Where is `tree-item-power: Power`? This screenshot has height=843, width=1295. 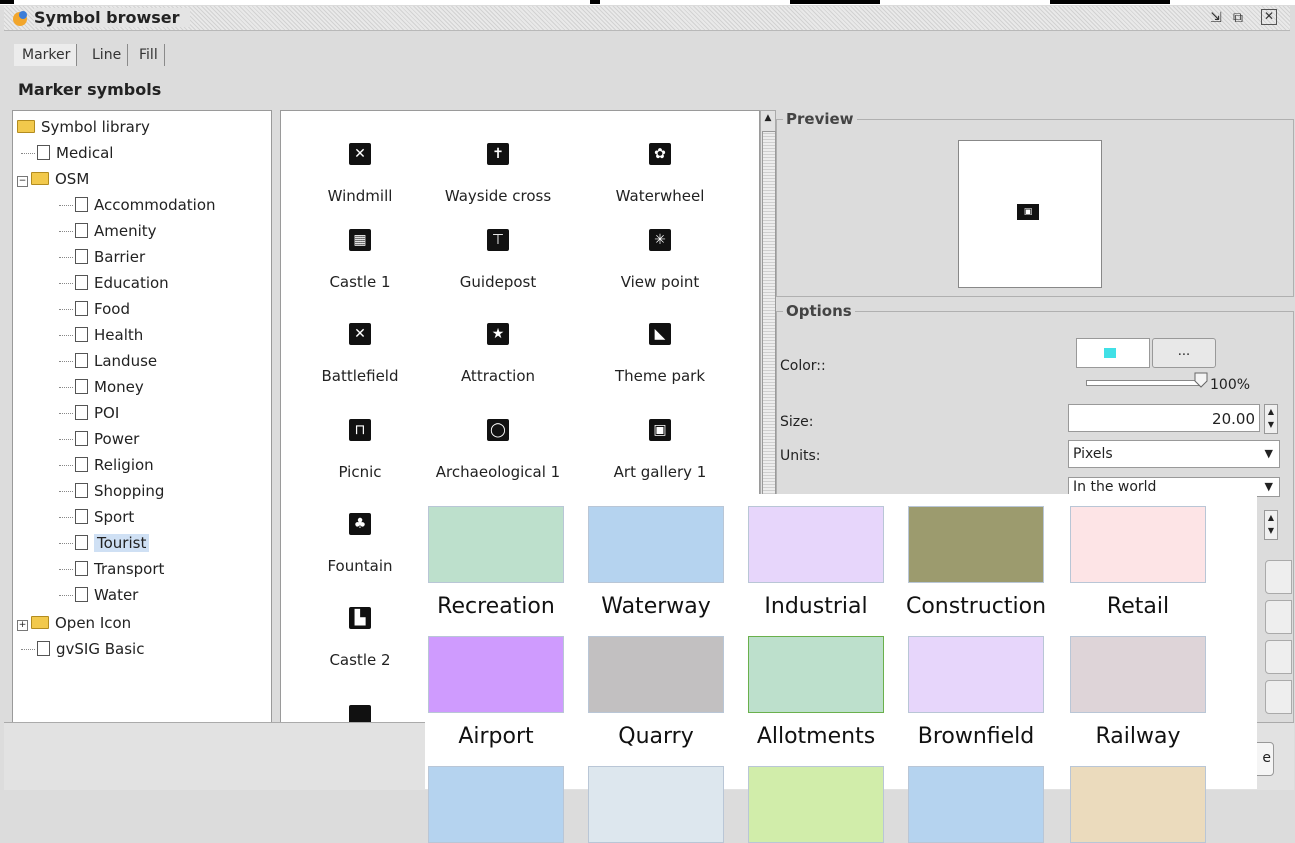
tree-item-power: Power is located at coordinates (99, 439).